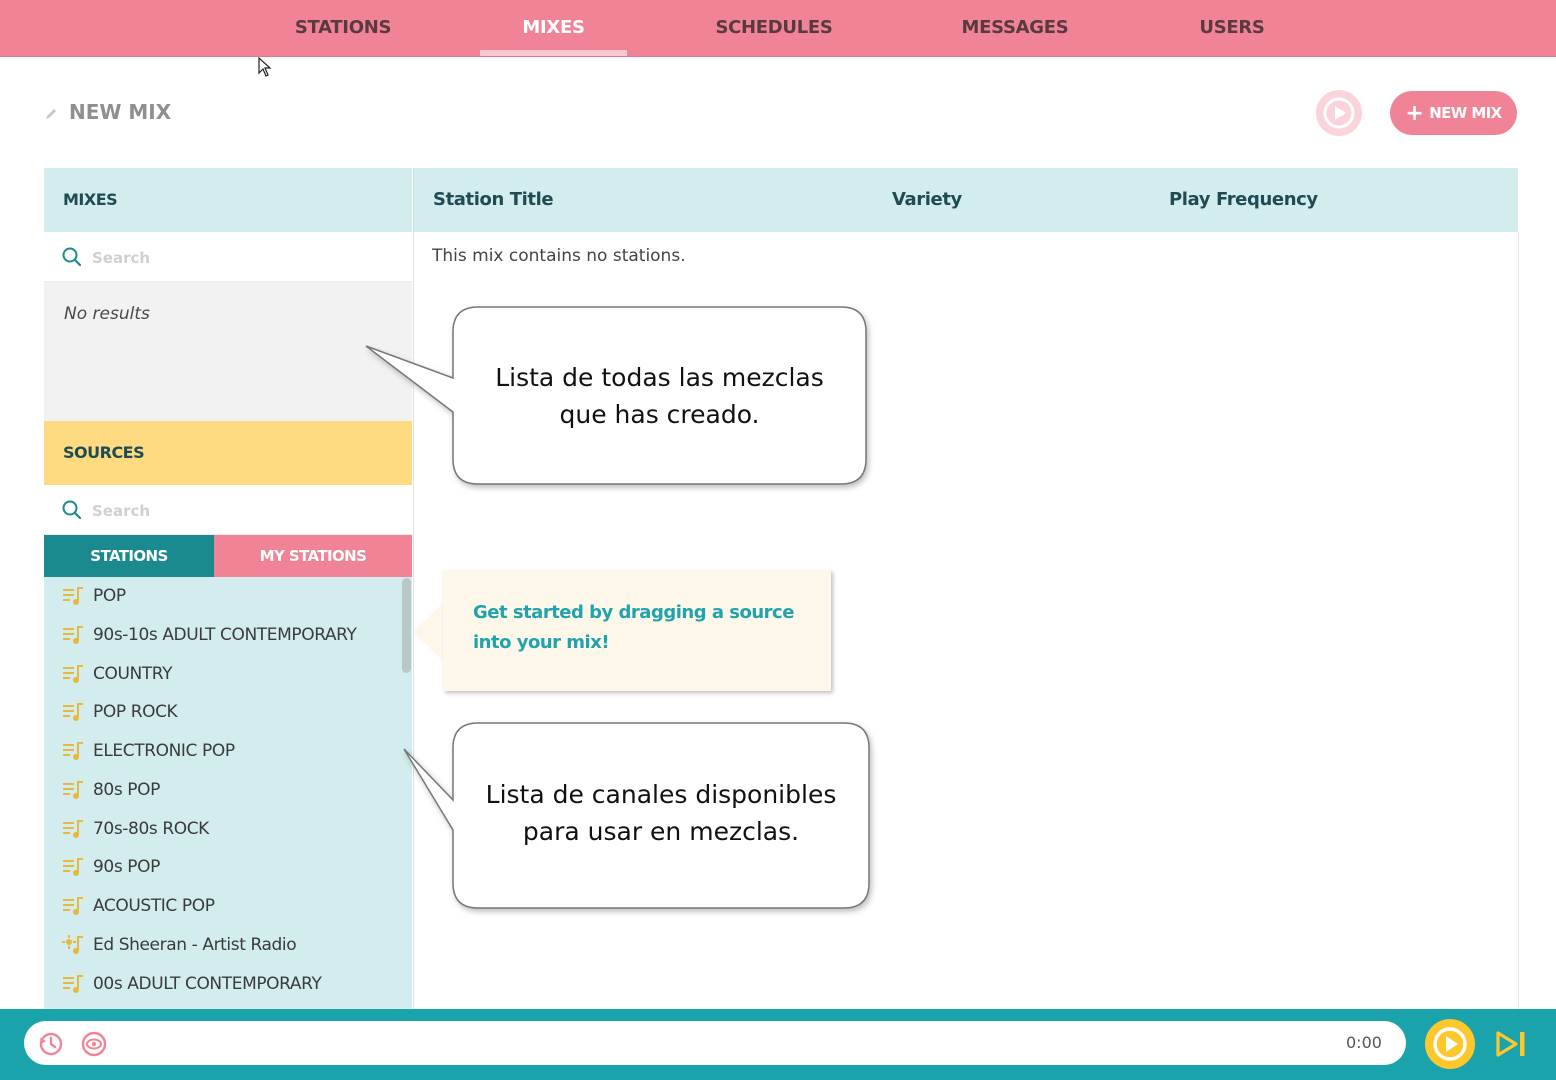  Describe the element at coordinates (1243, 200) in the screenshot. I see `column-play-frequency: Play Frequency` at that location.